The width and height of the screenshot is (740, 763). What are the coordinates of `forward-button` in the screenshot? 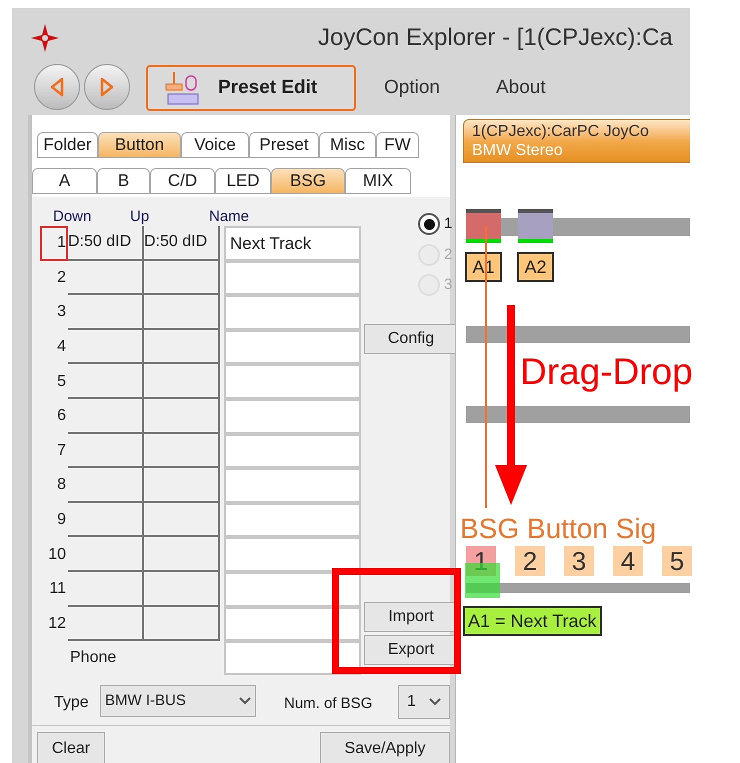 It's located at (107, 87).